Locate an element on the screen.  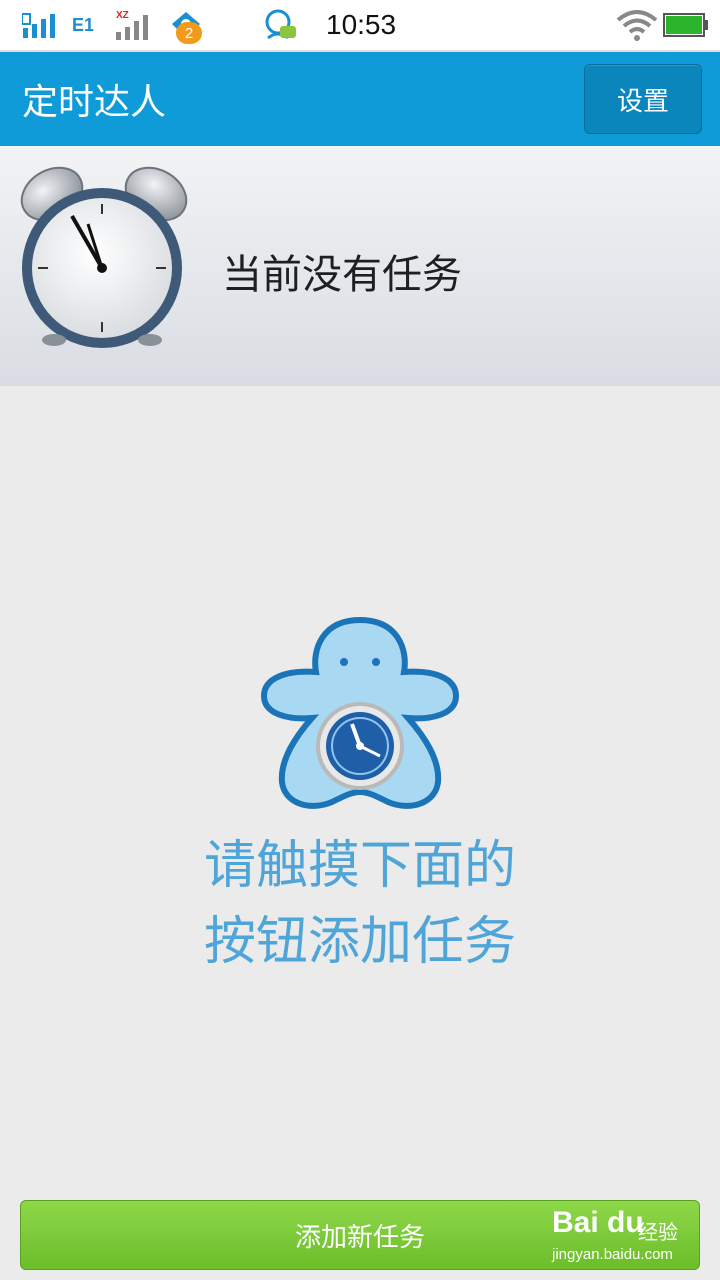
watermark-brand: Bai du is located at coordinates (598, 1222).